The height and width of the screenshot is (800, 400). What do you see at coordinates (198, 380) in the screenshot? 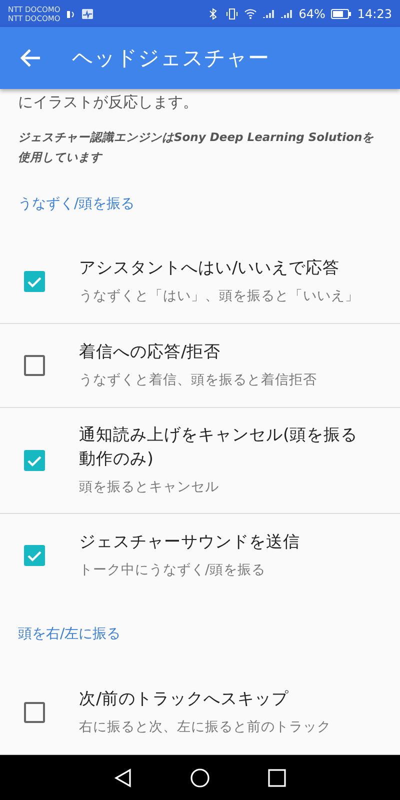
I see `setting-summary: うなずくと着信、頭を振ると着信拒否` at bounding box center [198, 380].